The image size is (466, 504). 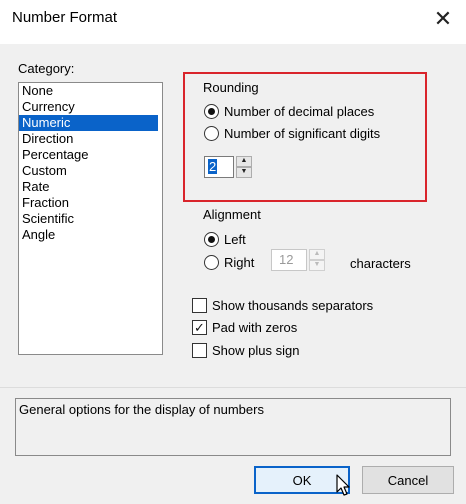 I want to click on rounding-label: Rounding, so click(x=231, y=87).